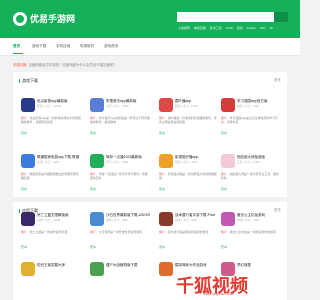  Describe the element at coordinates (51, 120) in the screenshot. I see `app-desc: 简介：优点影视app是一款非常好用的手机视频播放软件，海量影视资源` at that location.